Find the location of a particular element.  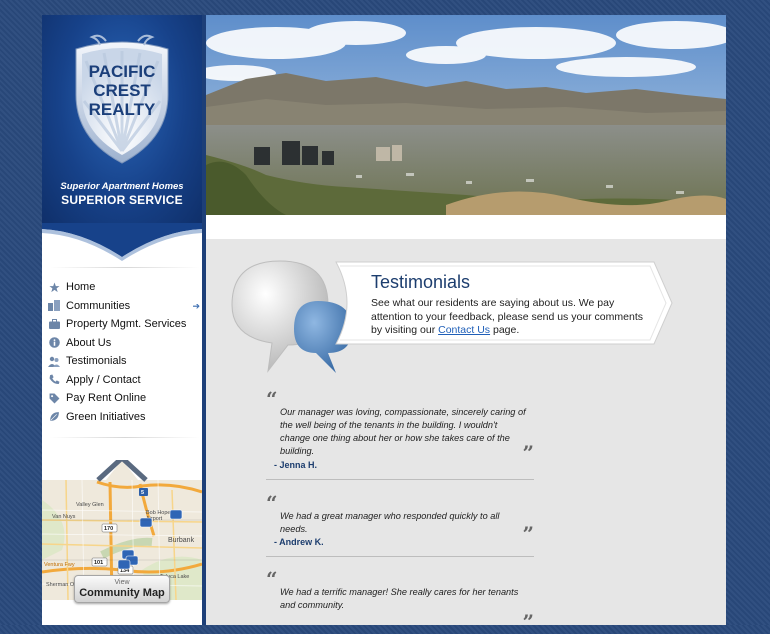

buildings-icon is located at coordinates (54, 306).